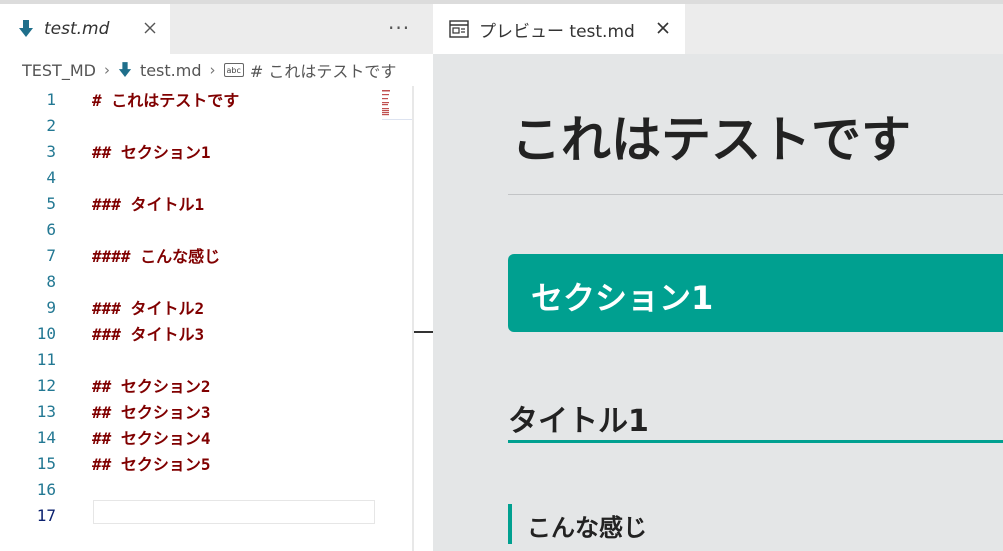 This screenshot has width=1003, height=551. What do you see at coordinates (190, 489) in the screenshot?
I see `code-line: 16` at bounding box center [190, 489].